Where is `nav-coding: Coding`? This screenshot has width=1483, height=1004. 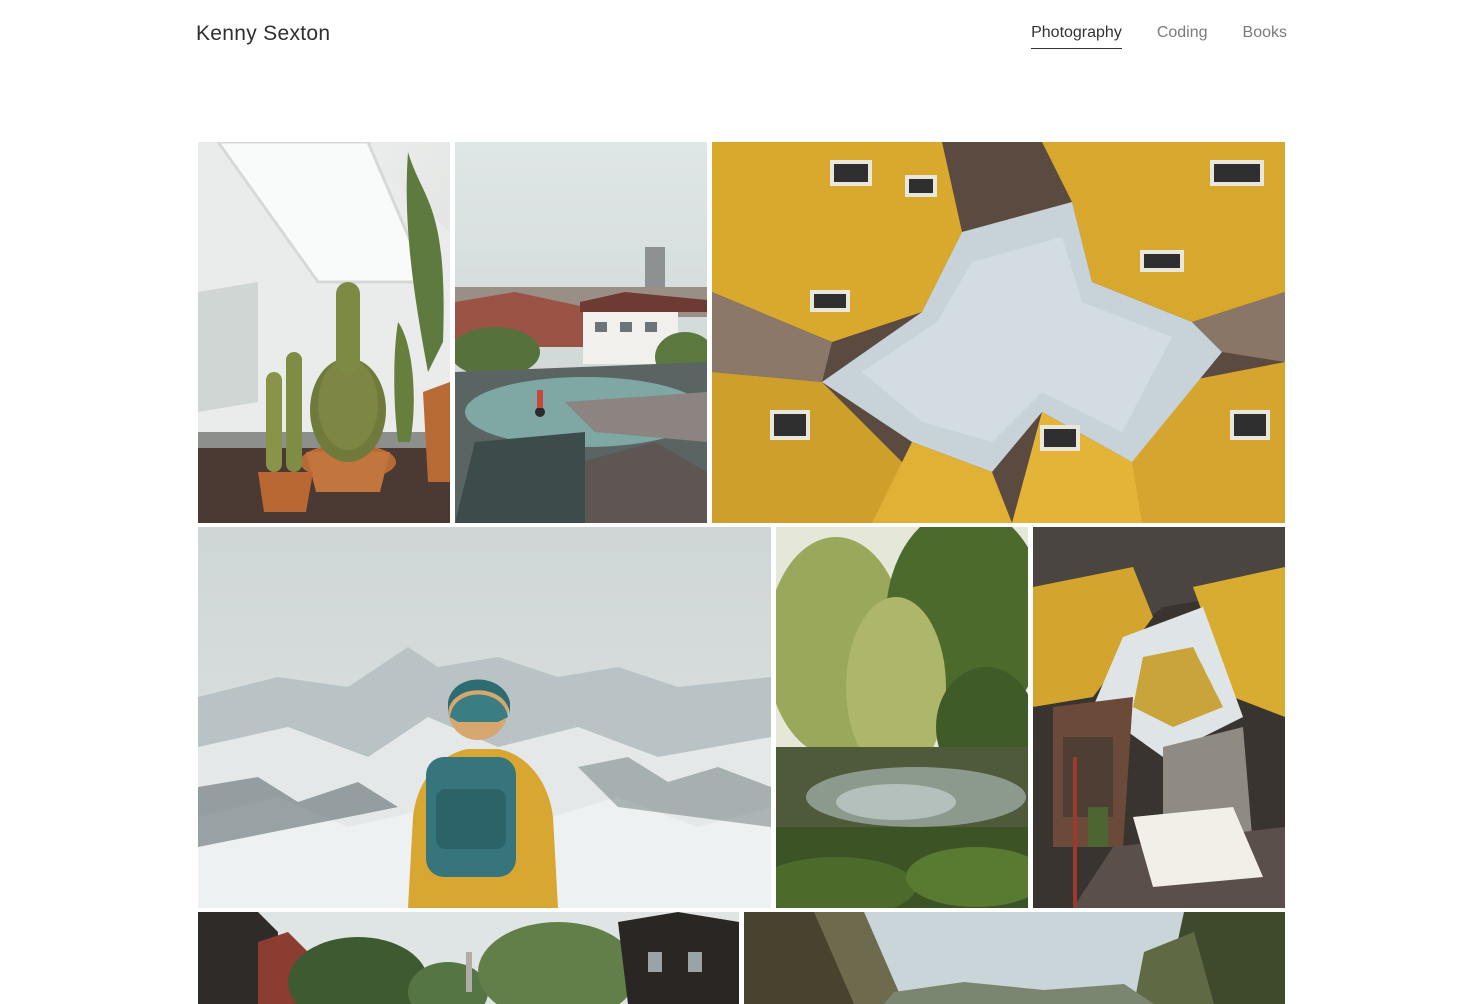 nav-coding: Coding is located at coordinates (1182, 35).